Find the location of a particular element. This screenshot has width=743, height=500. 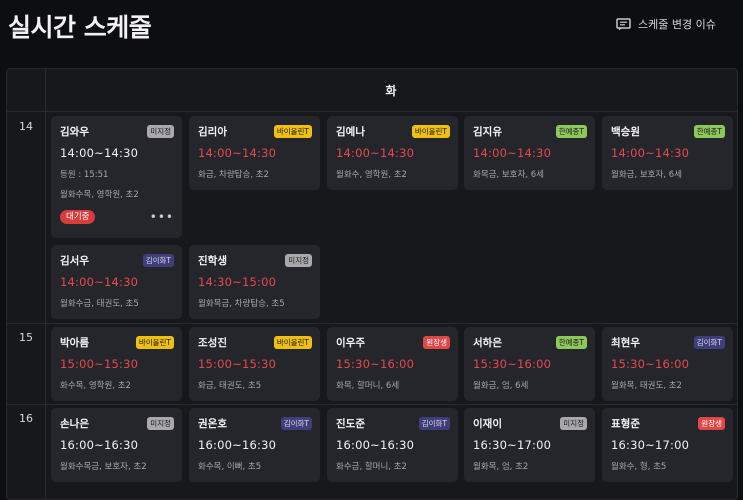

schedule-change-issue-button: 스케줄 변경 이슈 is located at coordinates (666, 24).